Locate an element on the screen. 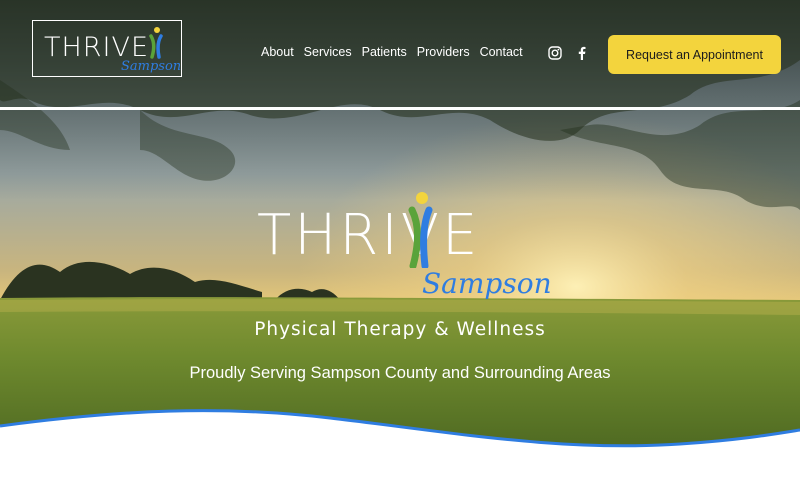  header-divider is located at coordinates (400, 108).